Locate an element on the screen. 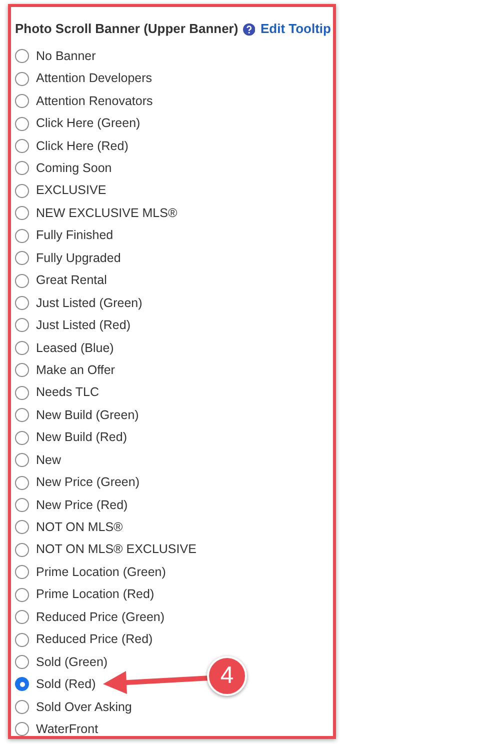  option-label: Attention Developers is located at coordinates (94, 79).